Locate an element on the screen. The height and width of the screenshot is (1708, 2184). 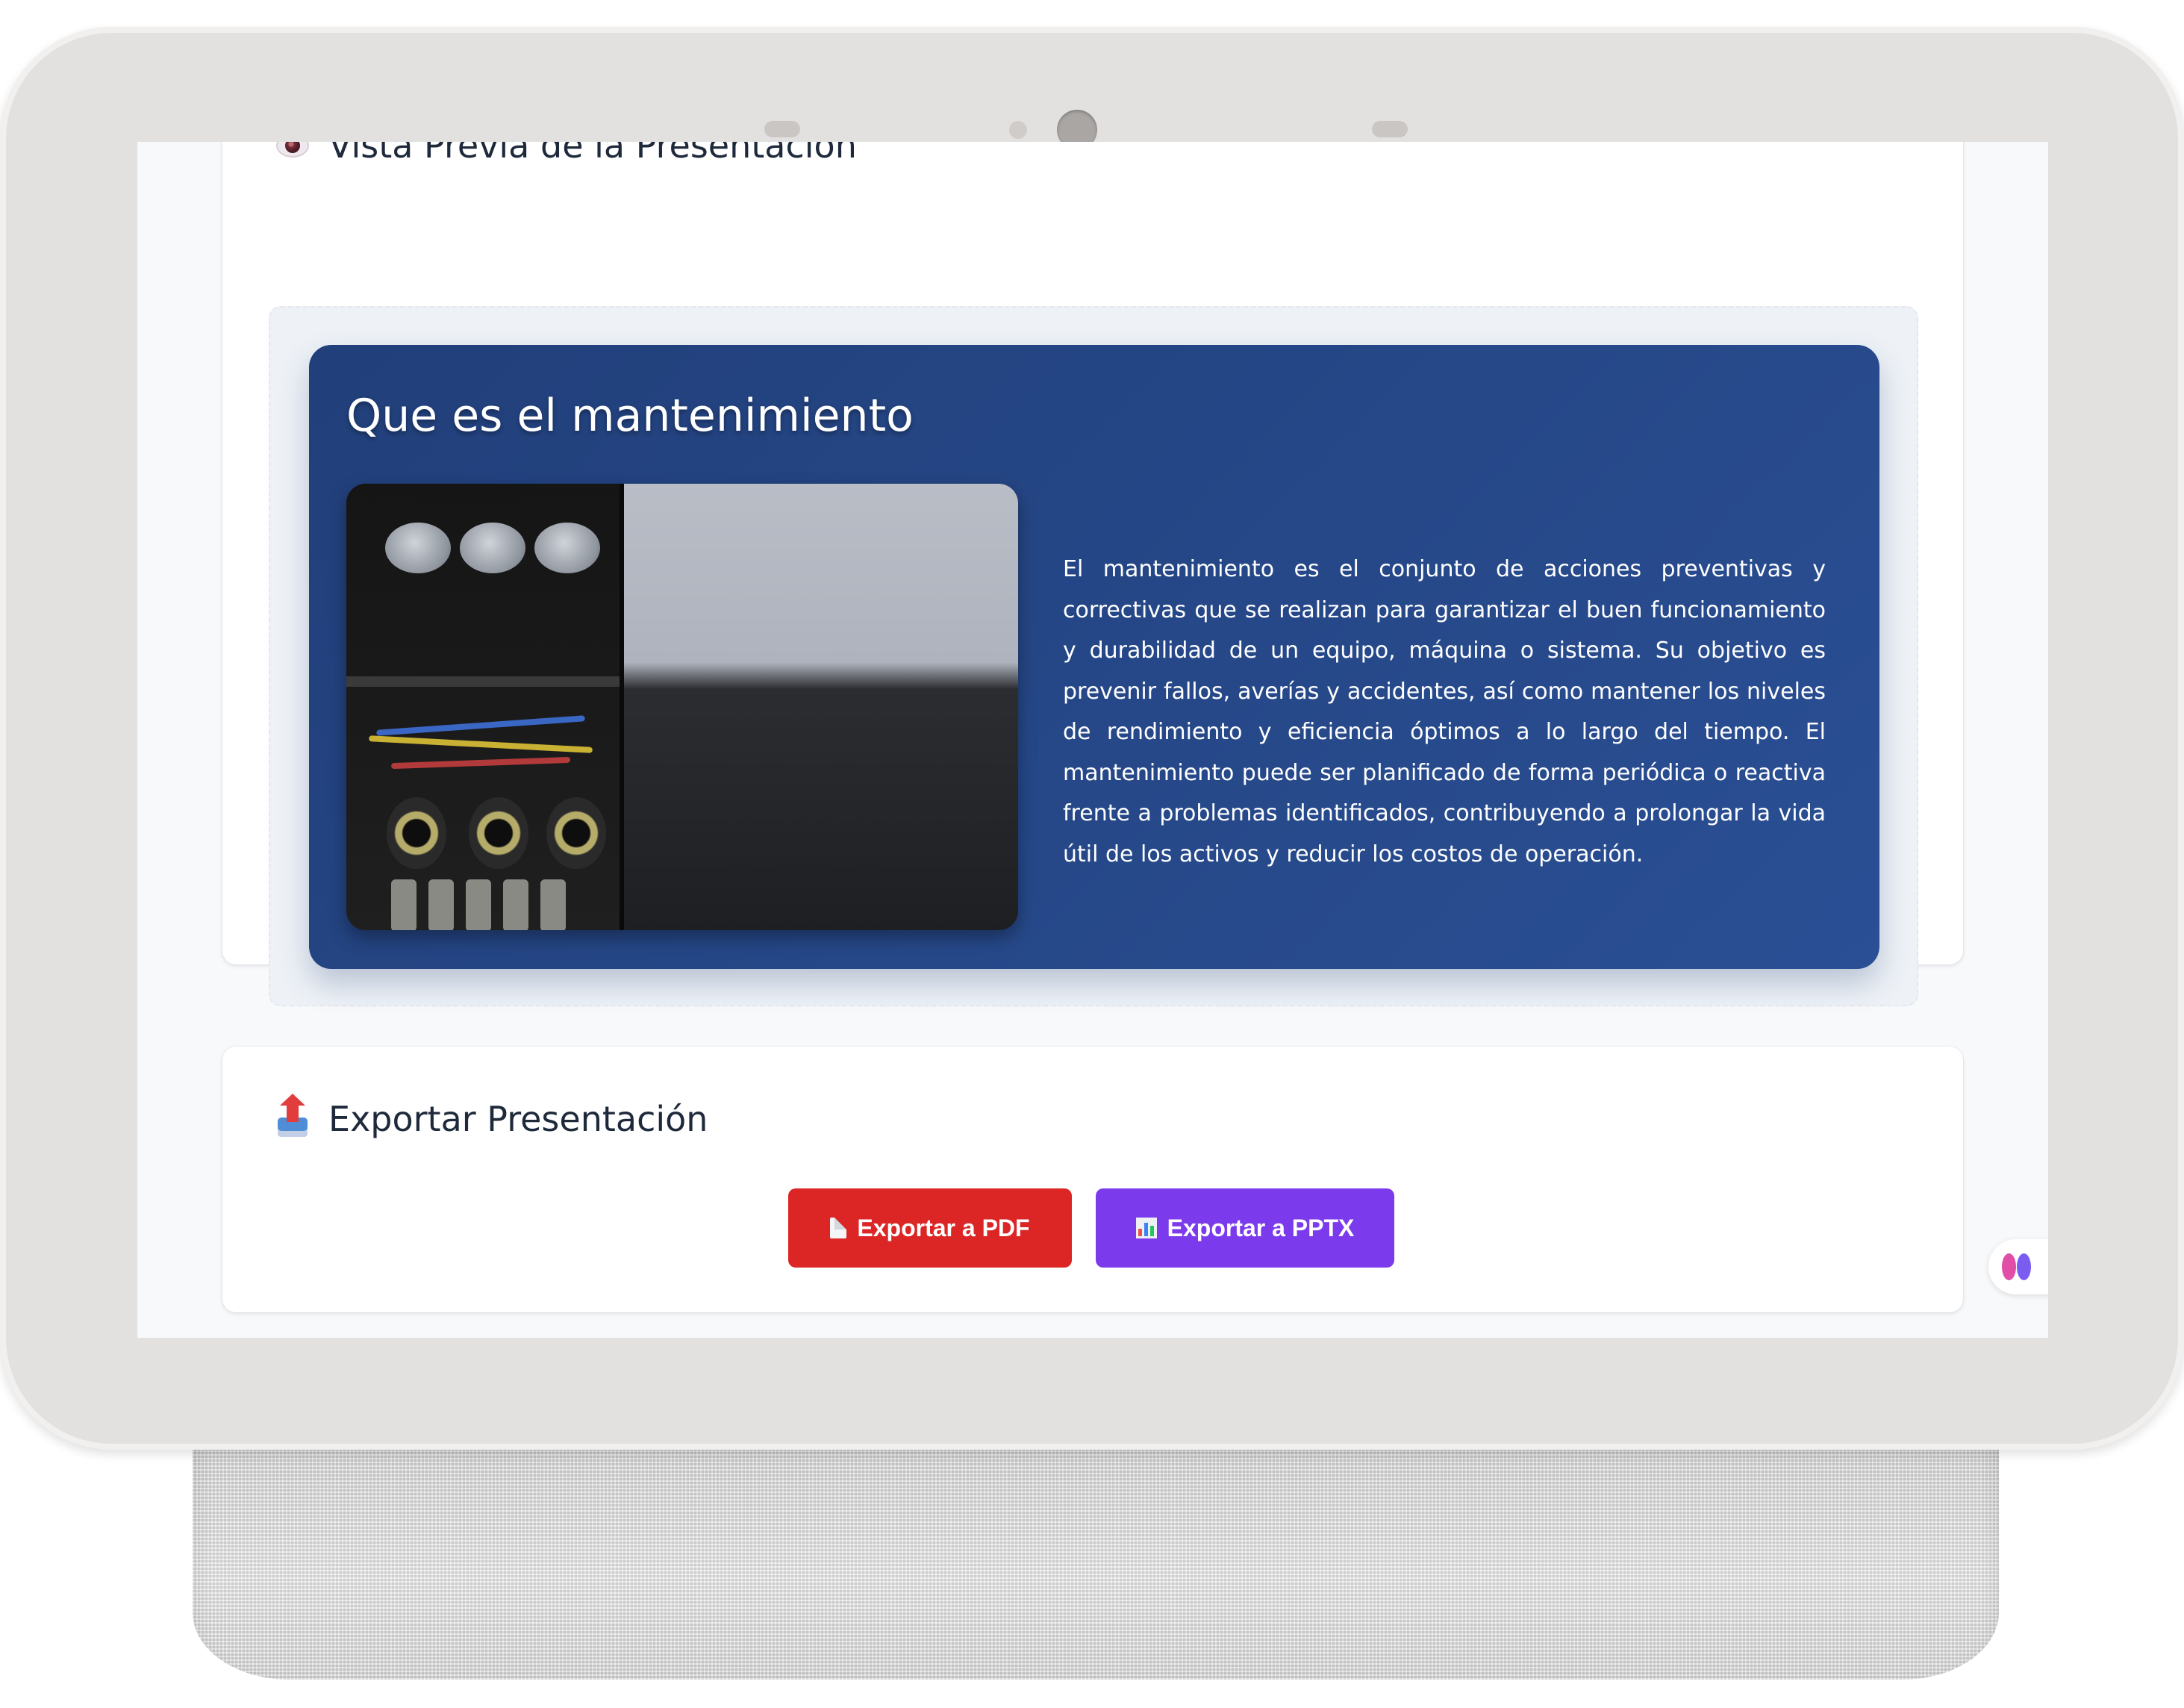
export-section-title: Exportar Presentación is located at coordinates (518, 1119).